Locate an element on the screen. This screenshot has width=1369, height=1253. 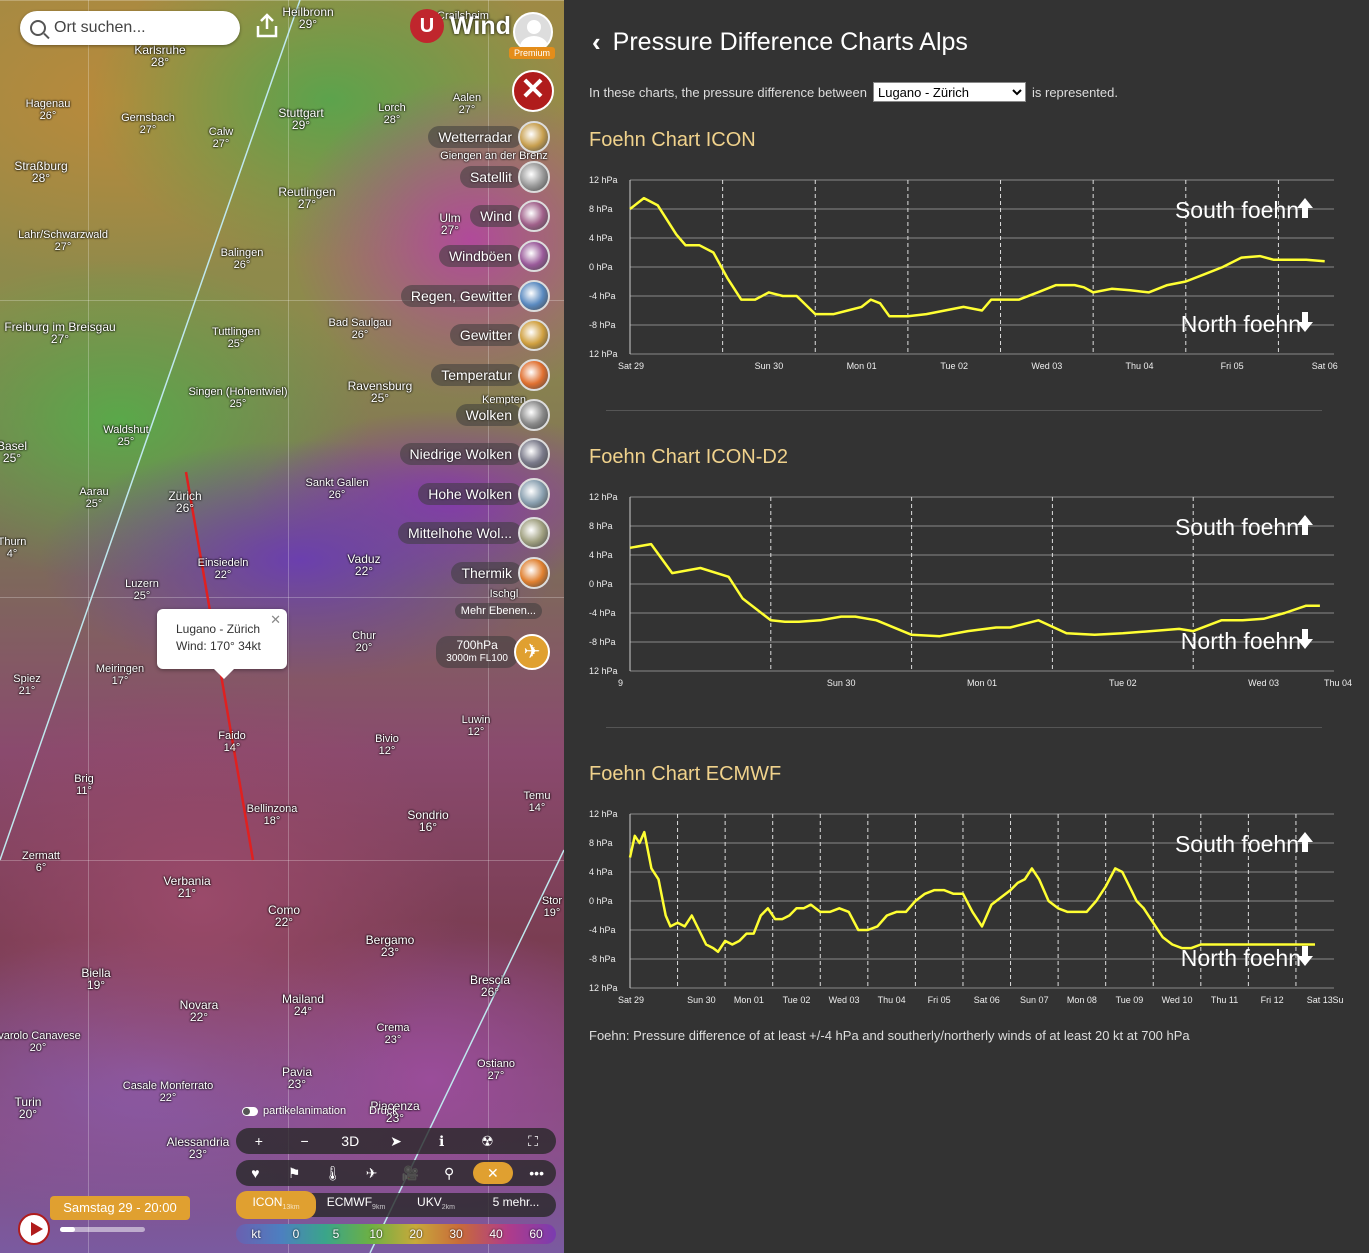
city-label: Thurn 4° is located at coordinates (13, 548).